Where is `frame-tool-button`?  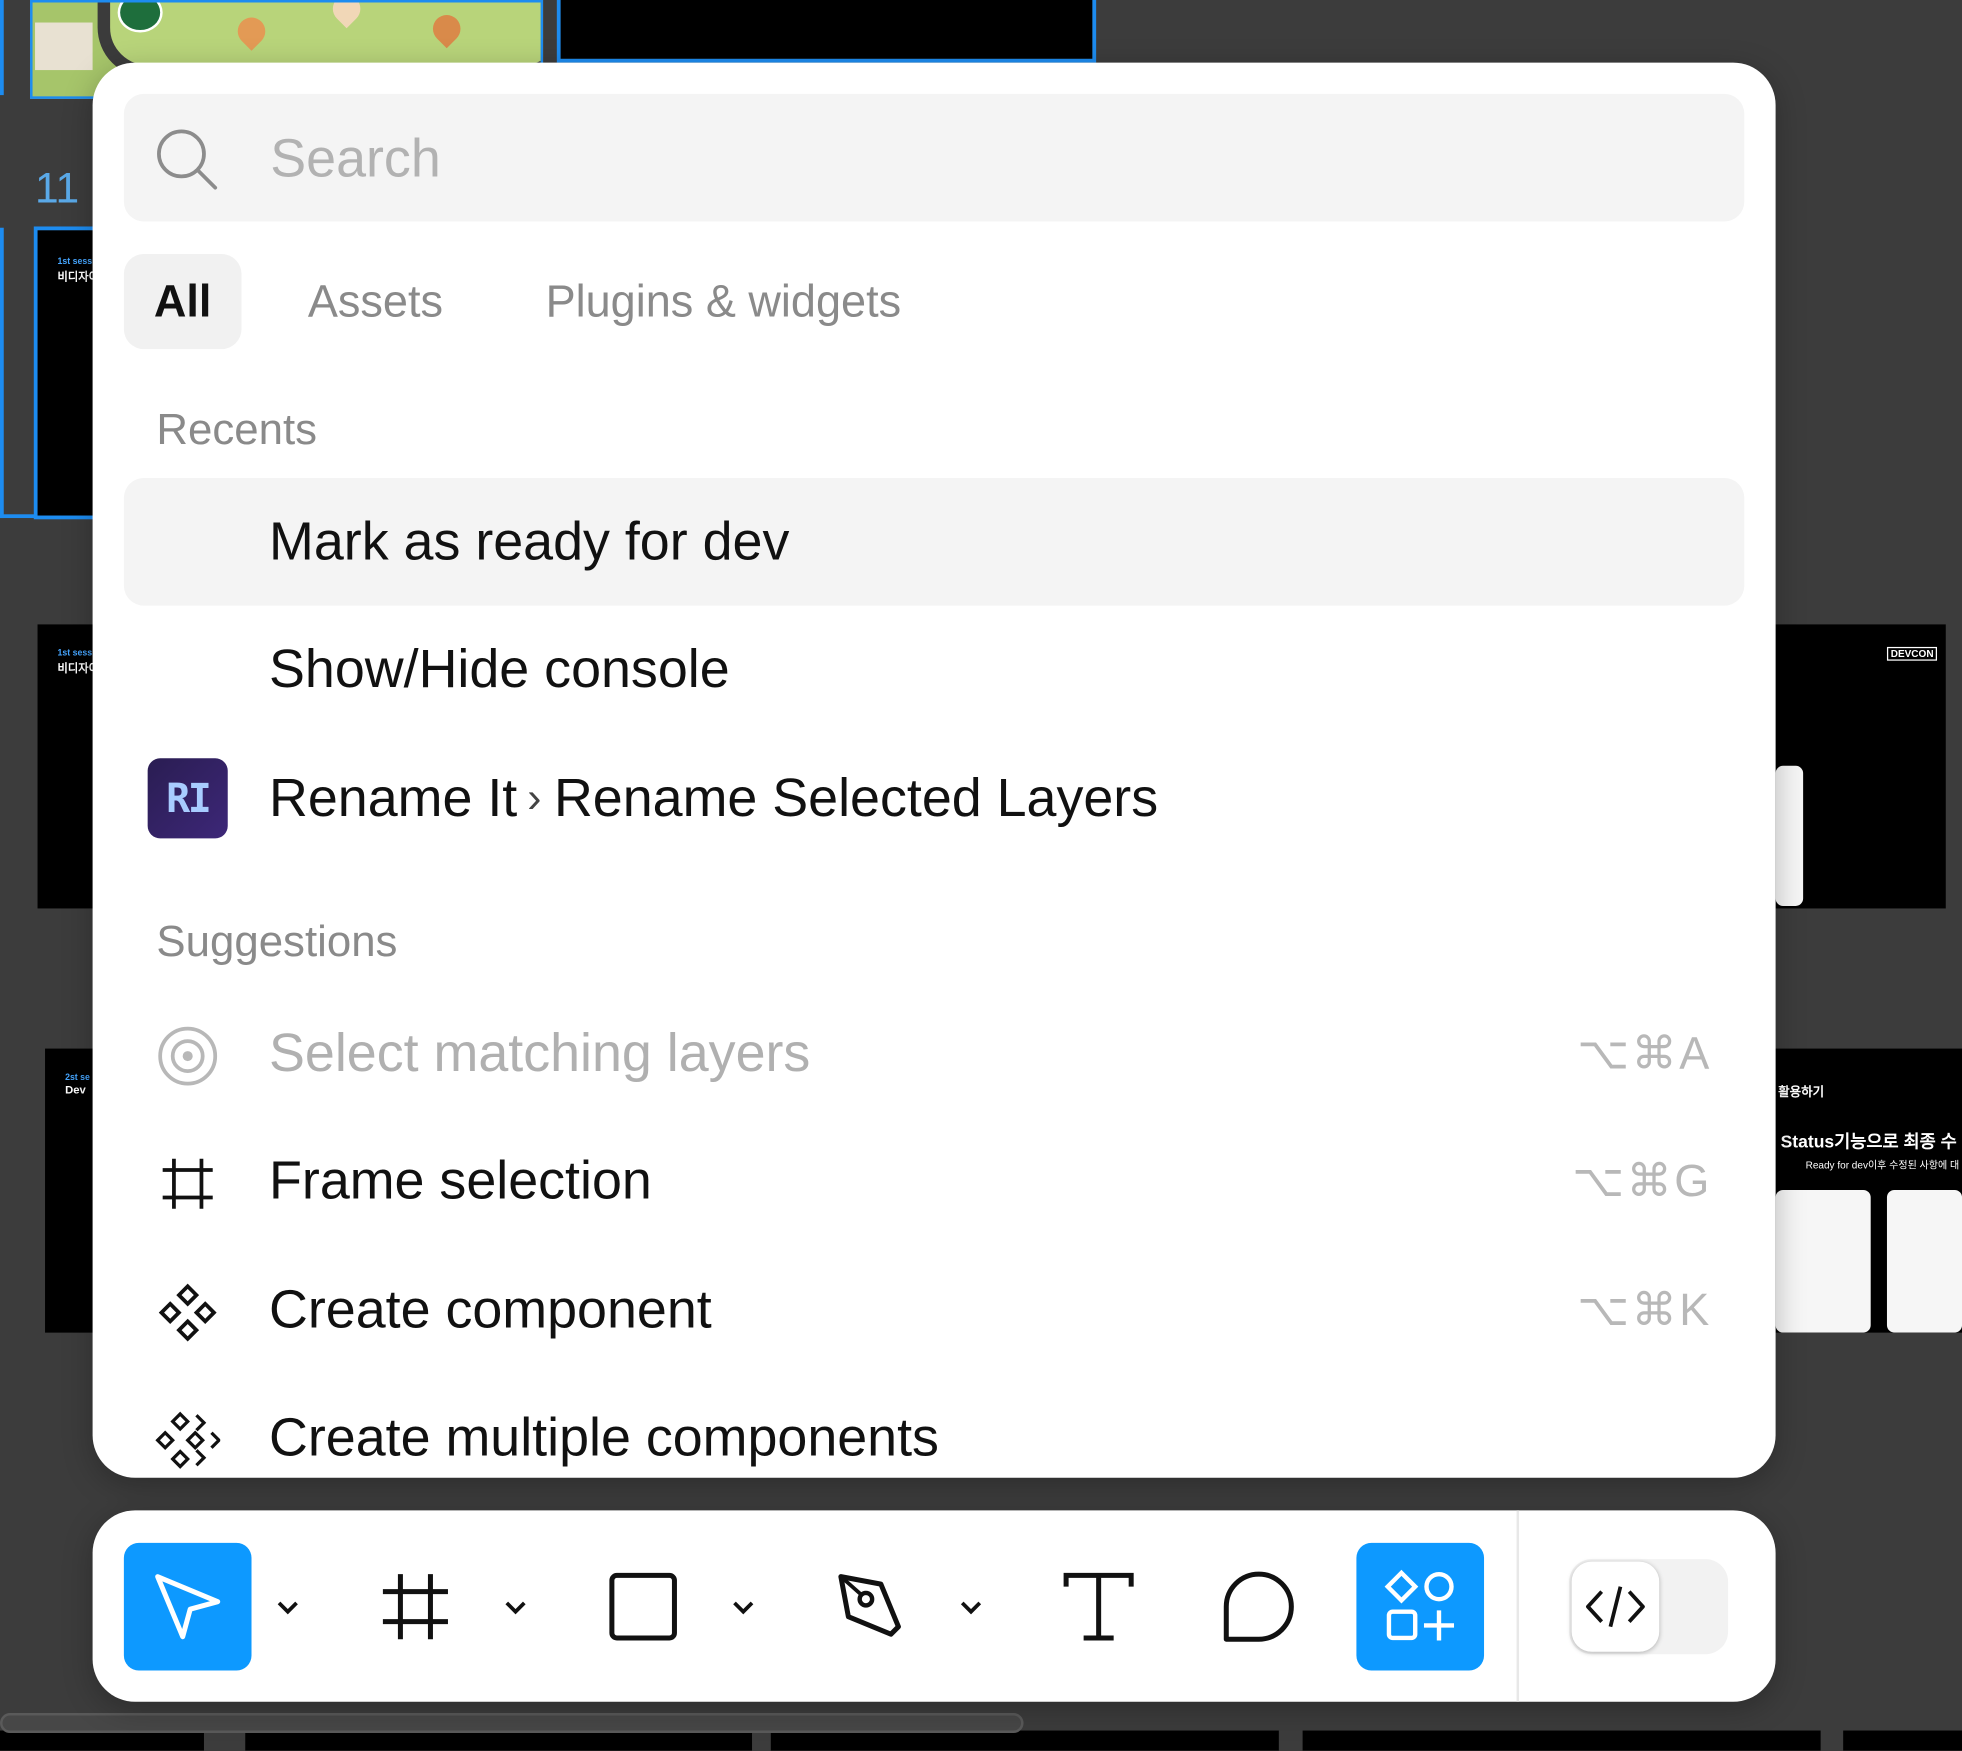
frame-tool-button is located at coordinates (416, 1607).